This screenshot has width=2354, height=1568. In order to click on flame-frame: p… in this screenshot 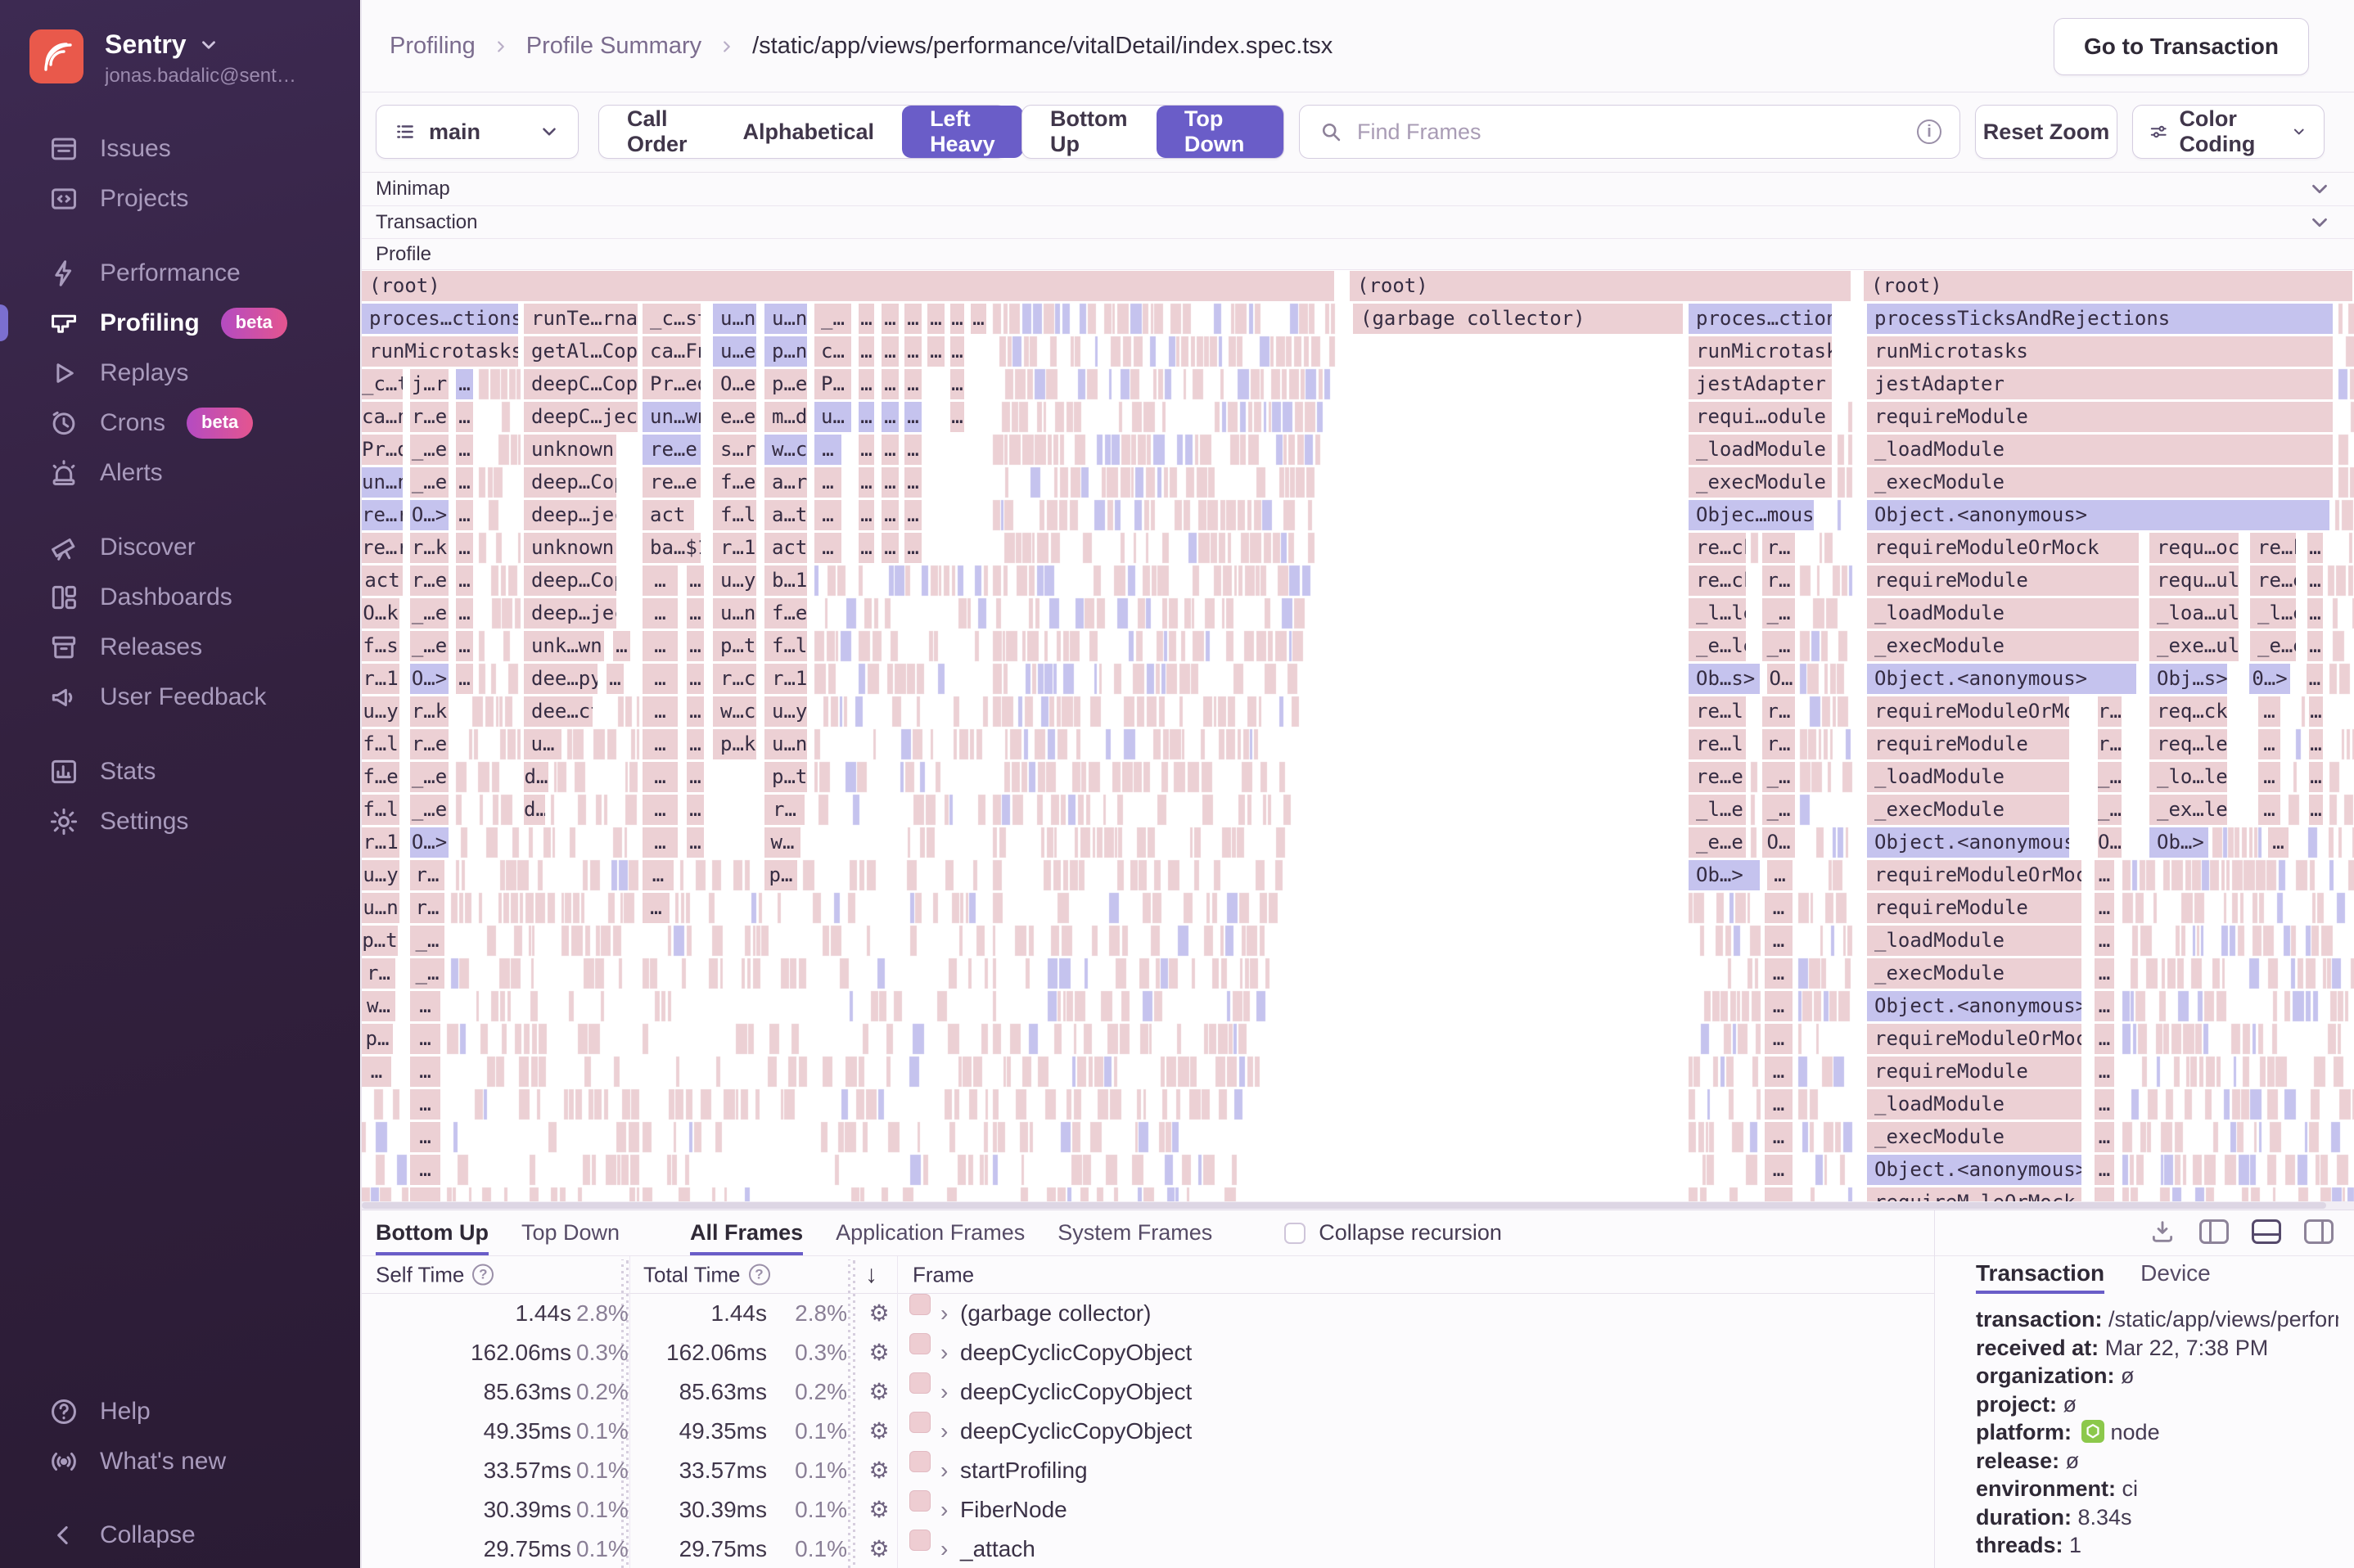, I will do `click(780, 875)`.